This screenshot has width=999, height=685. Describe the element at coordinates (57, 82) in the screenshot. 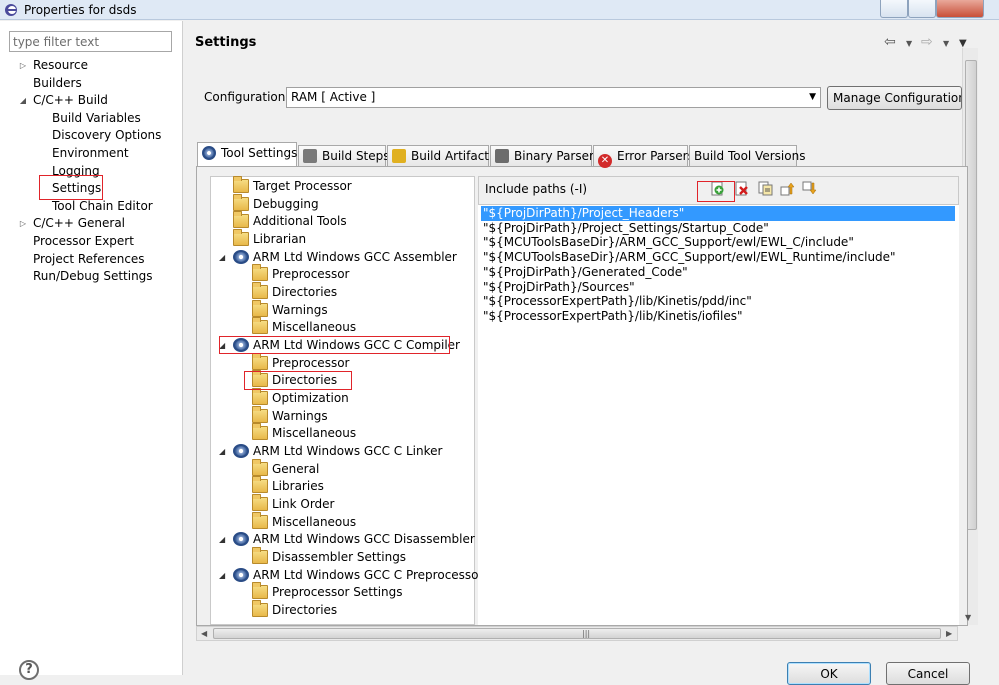

I see `nav-item-label: Builders` at that location.